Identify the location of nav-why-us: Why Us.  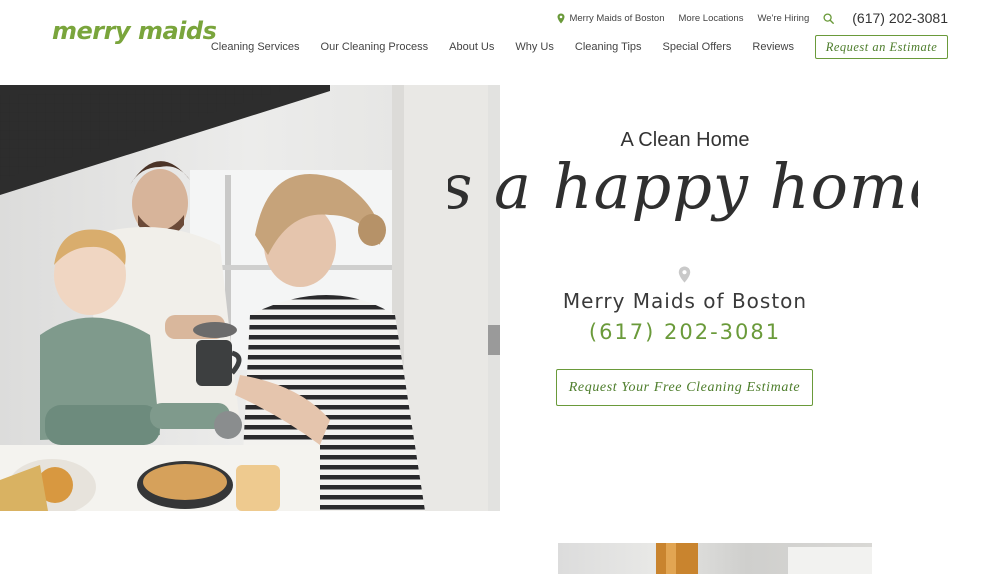
(534, 47).